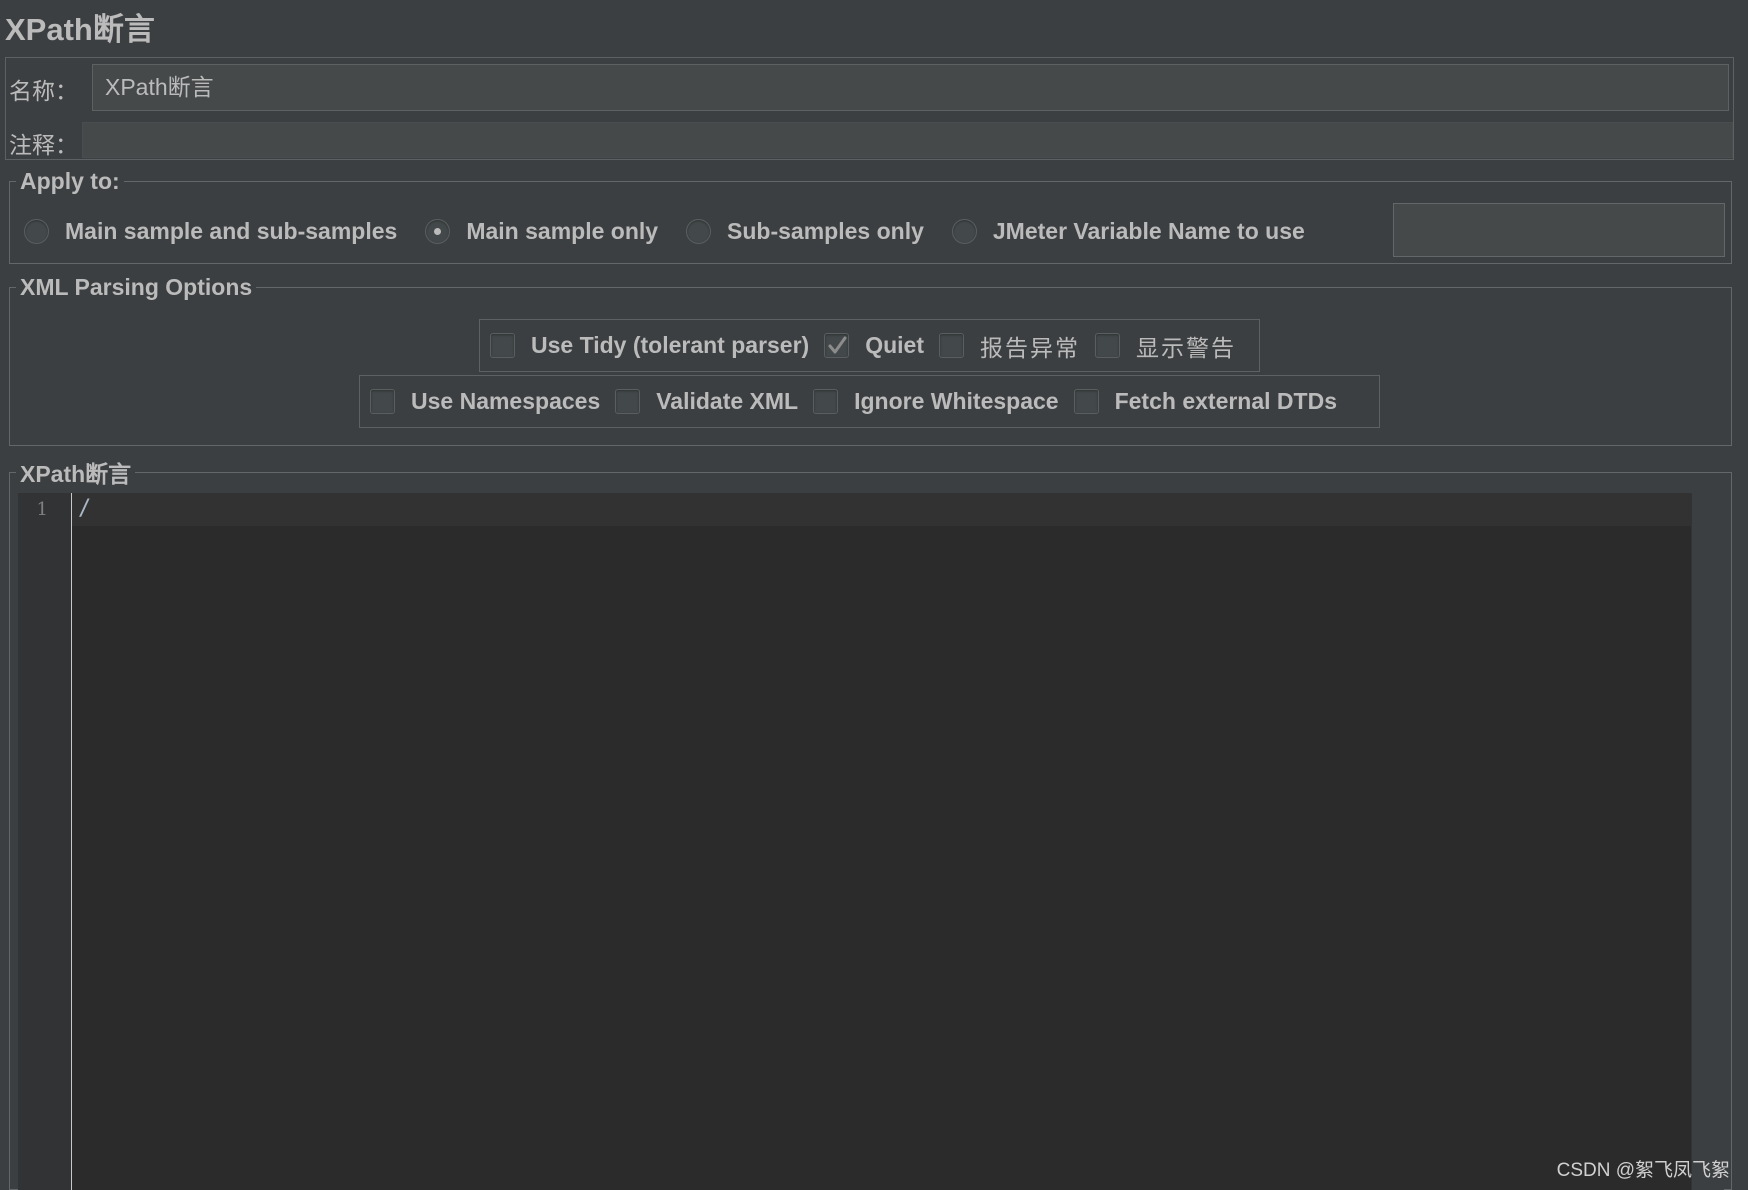  Describe the element at coordinates (1030, 347) in the screenshot. I see `checkbox-label: 报告异常` at that location.